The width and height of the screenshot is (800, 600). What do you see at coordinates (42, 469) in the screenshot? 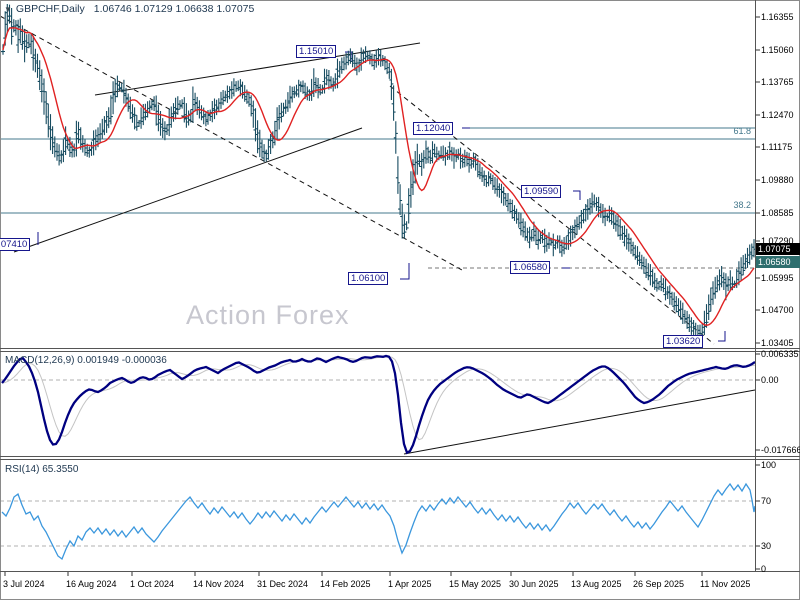
I see `rsi-indicator-label: RSI(14) 65.3550` at bounding box center [42, 469].